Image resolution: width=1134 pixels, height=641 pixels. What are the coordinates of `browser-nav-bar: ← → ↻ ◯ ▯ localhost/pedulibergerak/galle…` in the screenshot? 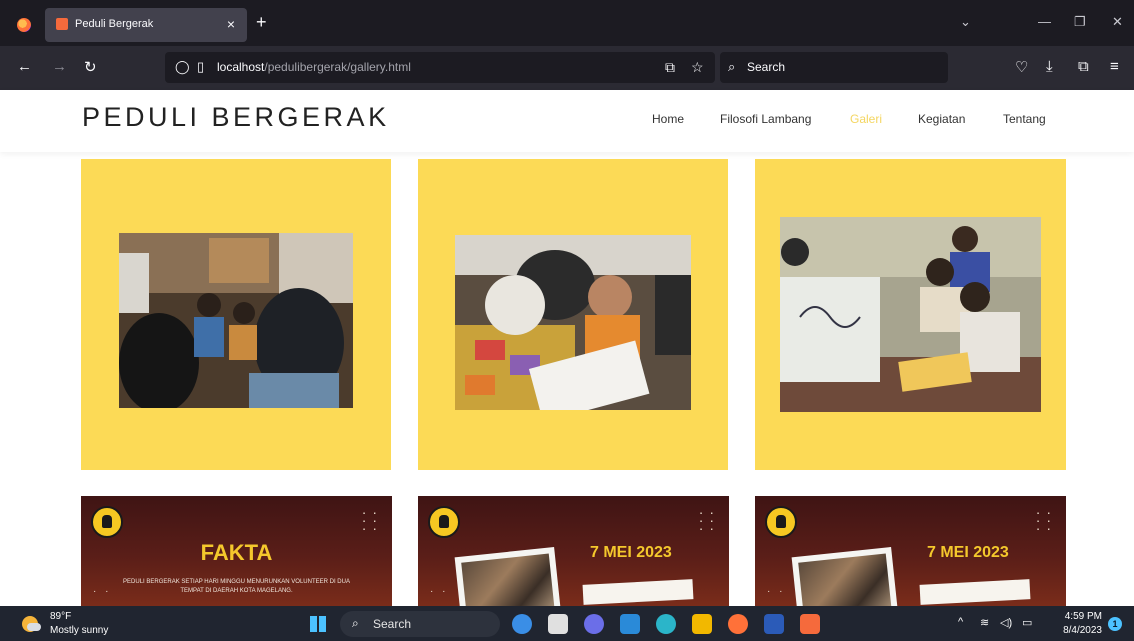 It's located at (567, 68).